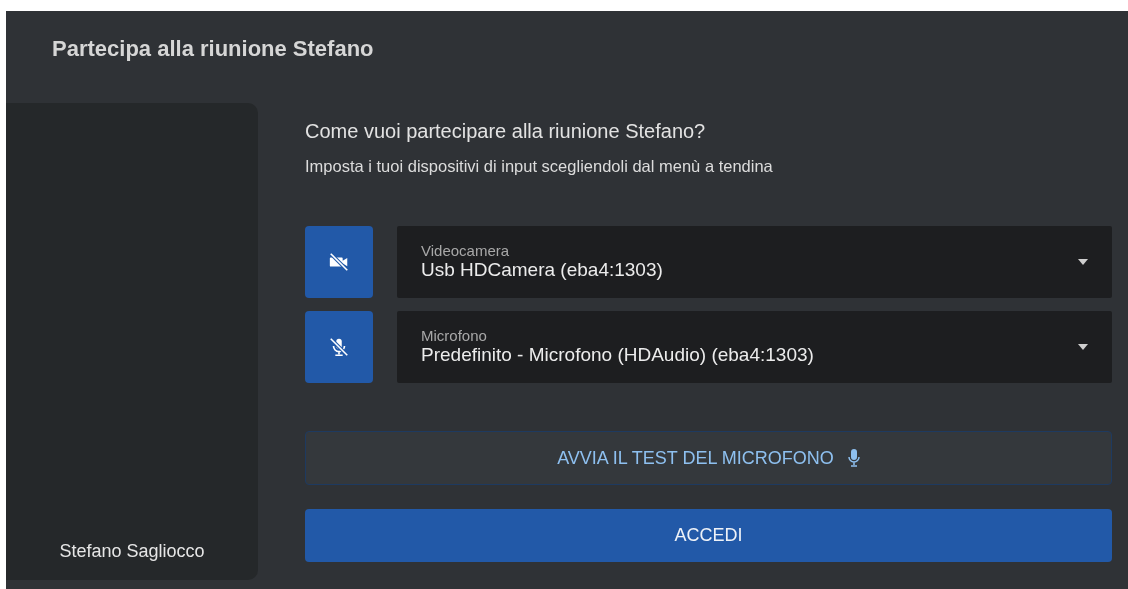 The width and height of the screenshot is (1128, 589). What do you see at coordinates (708, 458) in the screenshot?
I see `microphone-test-button: AVVIA IL TEST DEL MICROFONO` at bounding box center [708, 458].